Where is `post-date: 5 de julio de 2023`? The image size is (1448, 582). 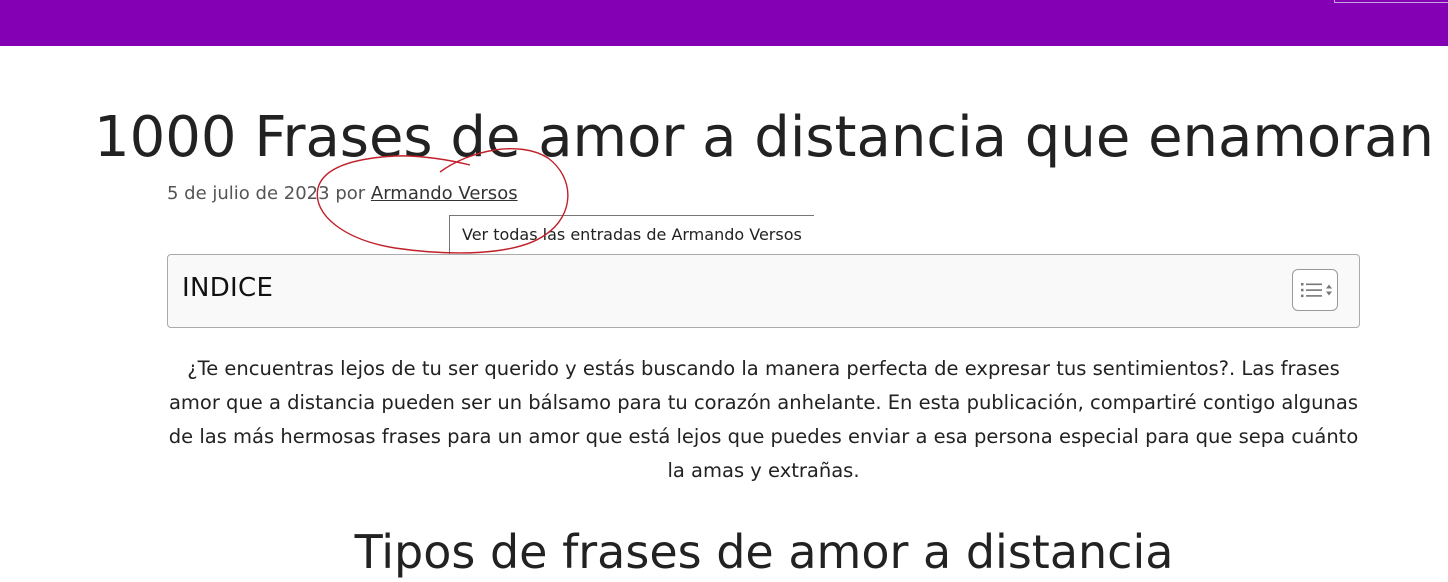
post-date: 5 de julio de 2023 is located at coordinates (248, 193).